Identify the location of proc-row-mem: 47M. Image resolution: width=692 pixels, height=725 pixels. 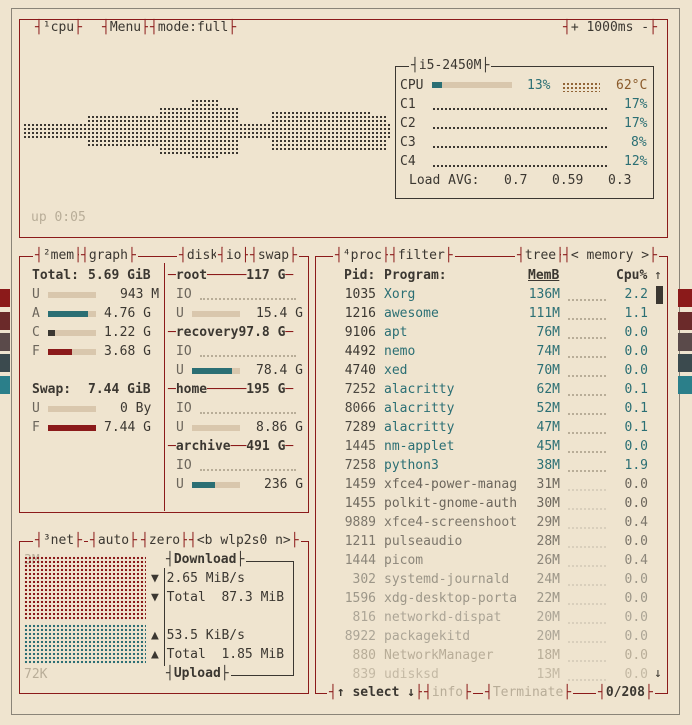
(548, 427).